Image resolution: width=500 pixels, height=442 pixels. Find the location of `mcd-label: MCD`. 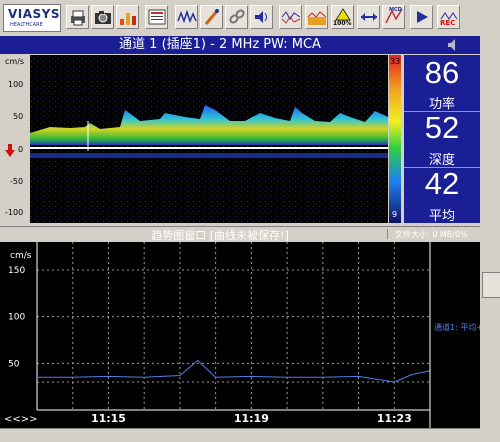

mcd-label: MCD is located at coordinates (395, 10).